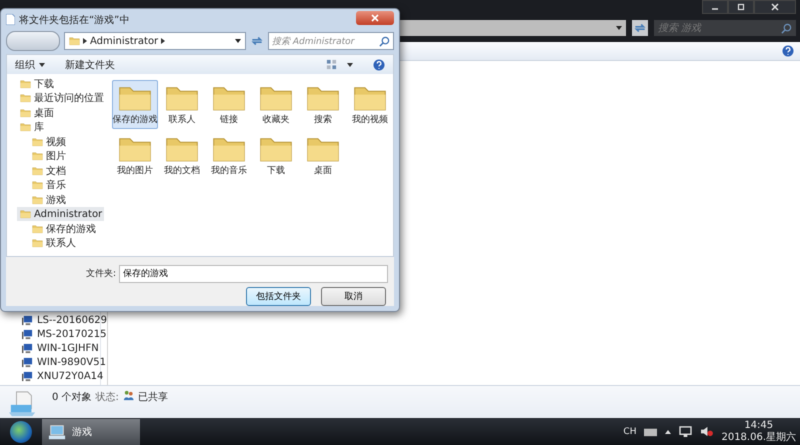 The width and height of the screenshot is (800, 445). I want to click on nav-tree-item: 联系人, so click(54, 243).